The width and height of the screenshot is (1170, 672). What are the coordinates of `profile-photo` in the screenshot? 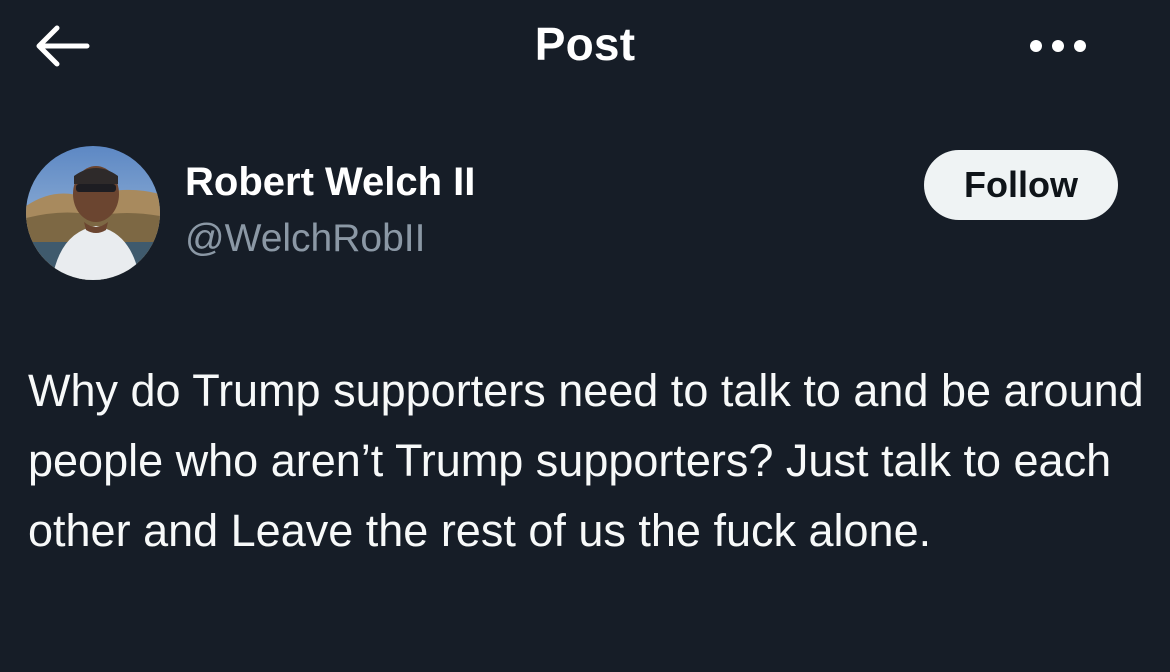 It's located at (93, 213).